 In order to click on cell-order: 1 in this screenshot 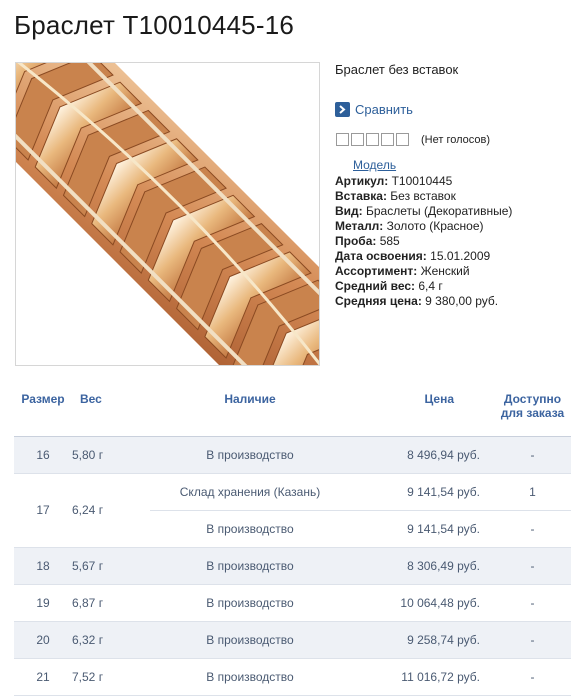, I will do `click(532, 491)`.